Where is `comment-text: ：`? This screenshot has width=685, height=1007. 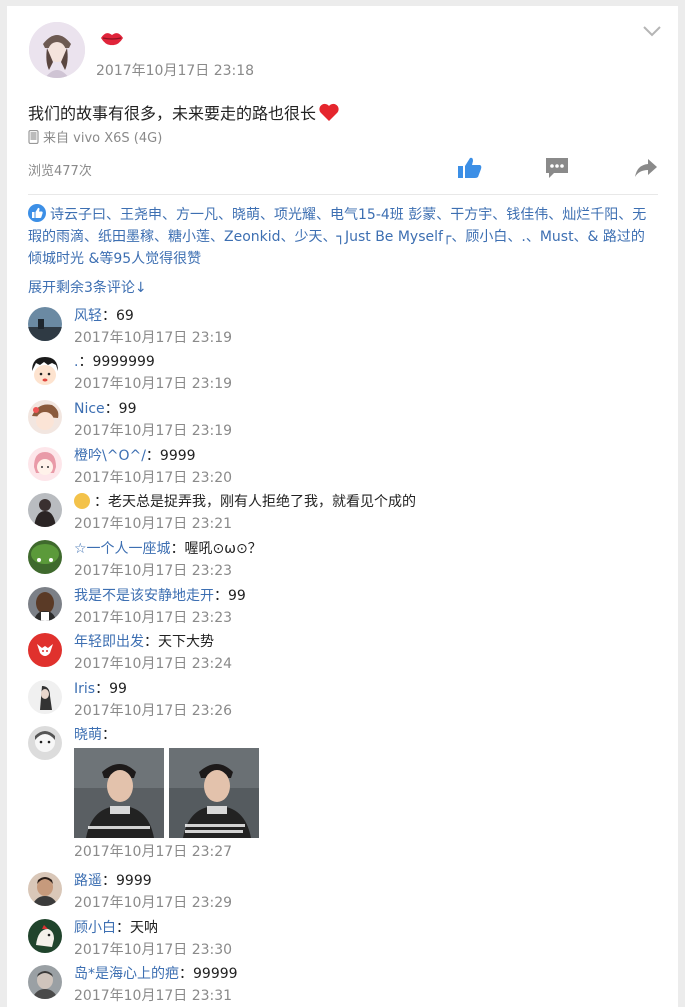 comment-text: ： is located at coordinates (109, 735).